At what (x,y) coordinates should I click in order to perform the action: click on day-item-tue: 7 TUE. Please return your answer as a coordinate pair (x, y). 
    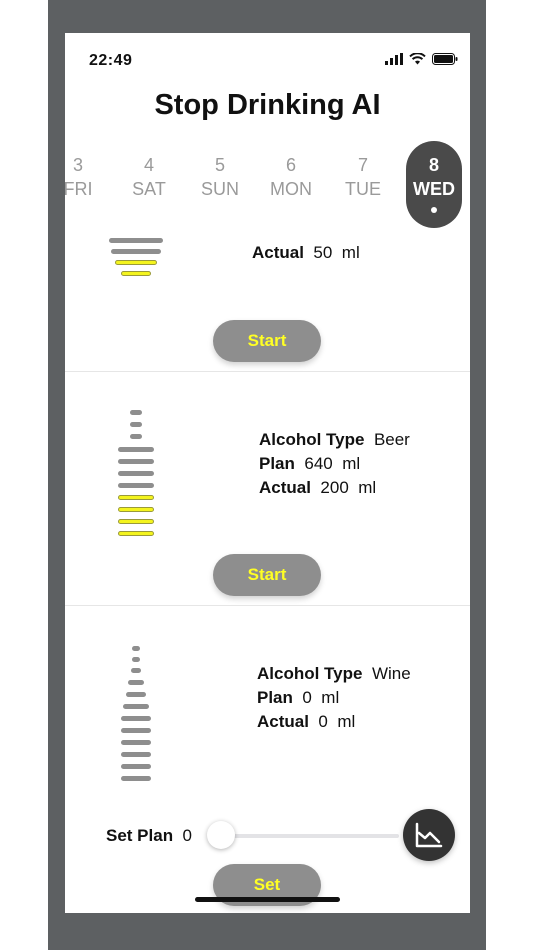
    Looking at the image, I should click on (363, 177).